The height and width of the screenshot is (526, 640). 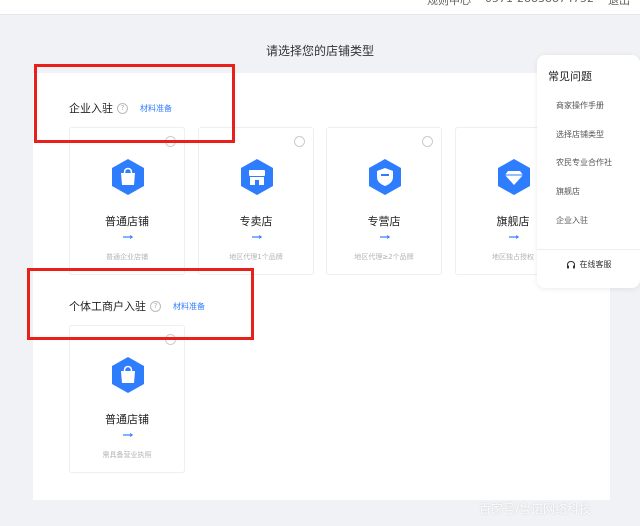 I want to click on faq-item: 选择店铺类型, so click(x=580, y=134).